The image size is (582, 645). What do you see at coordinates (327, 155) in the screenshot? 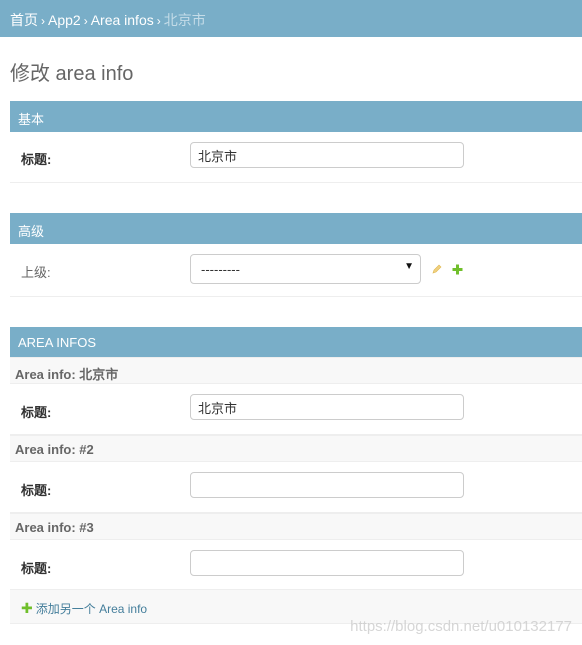
I see `title-input` at bounding box center [327, 155].